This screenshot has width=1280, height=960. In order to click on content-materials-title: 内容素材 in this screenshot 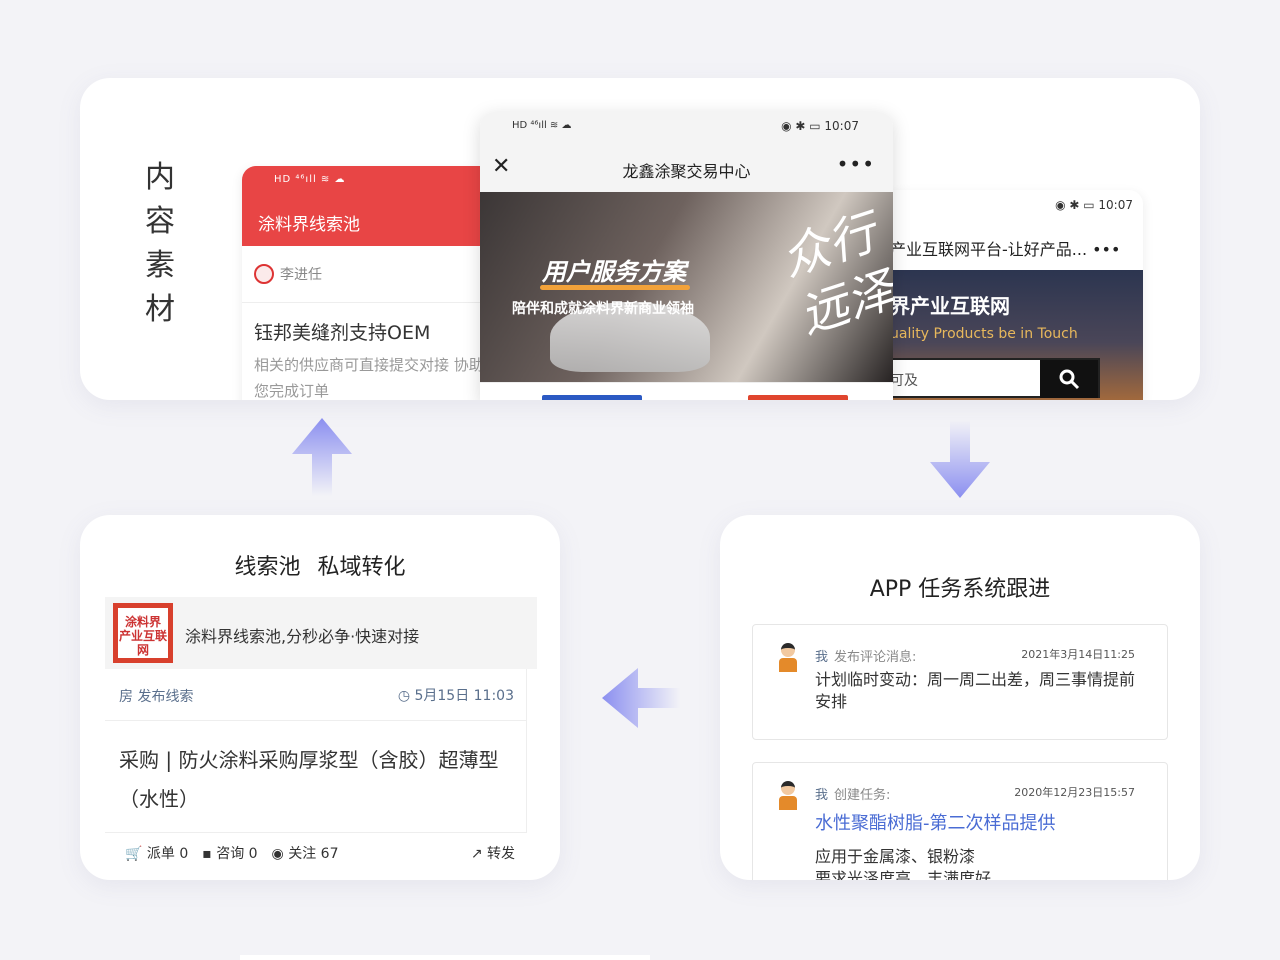, I will do `click(160, 243)`.